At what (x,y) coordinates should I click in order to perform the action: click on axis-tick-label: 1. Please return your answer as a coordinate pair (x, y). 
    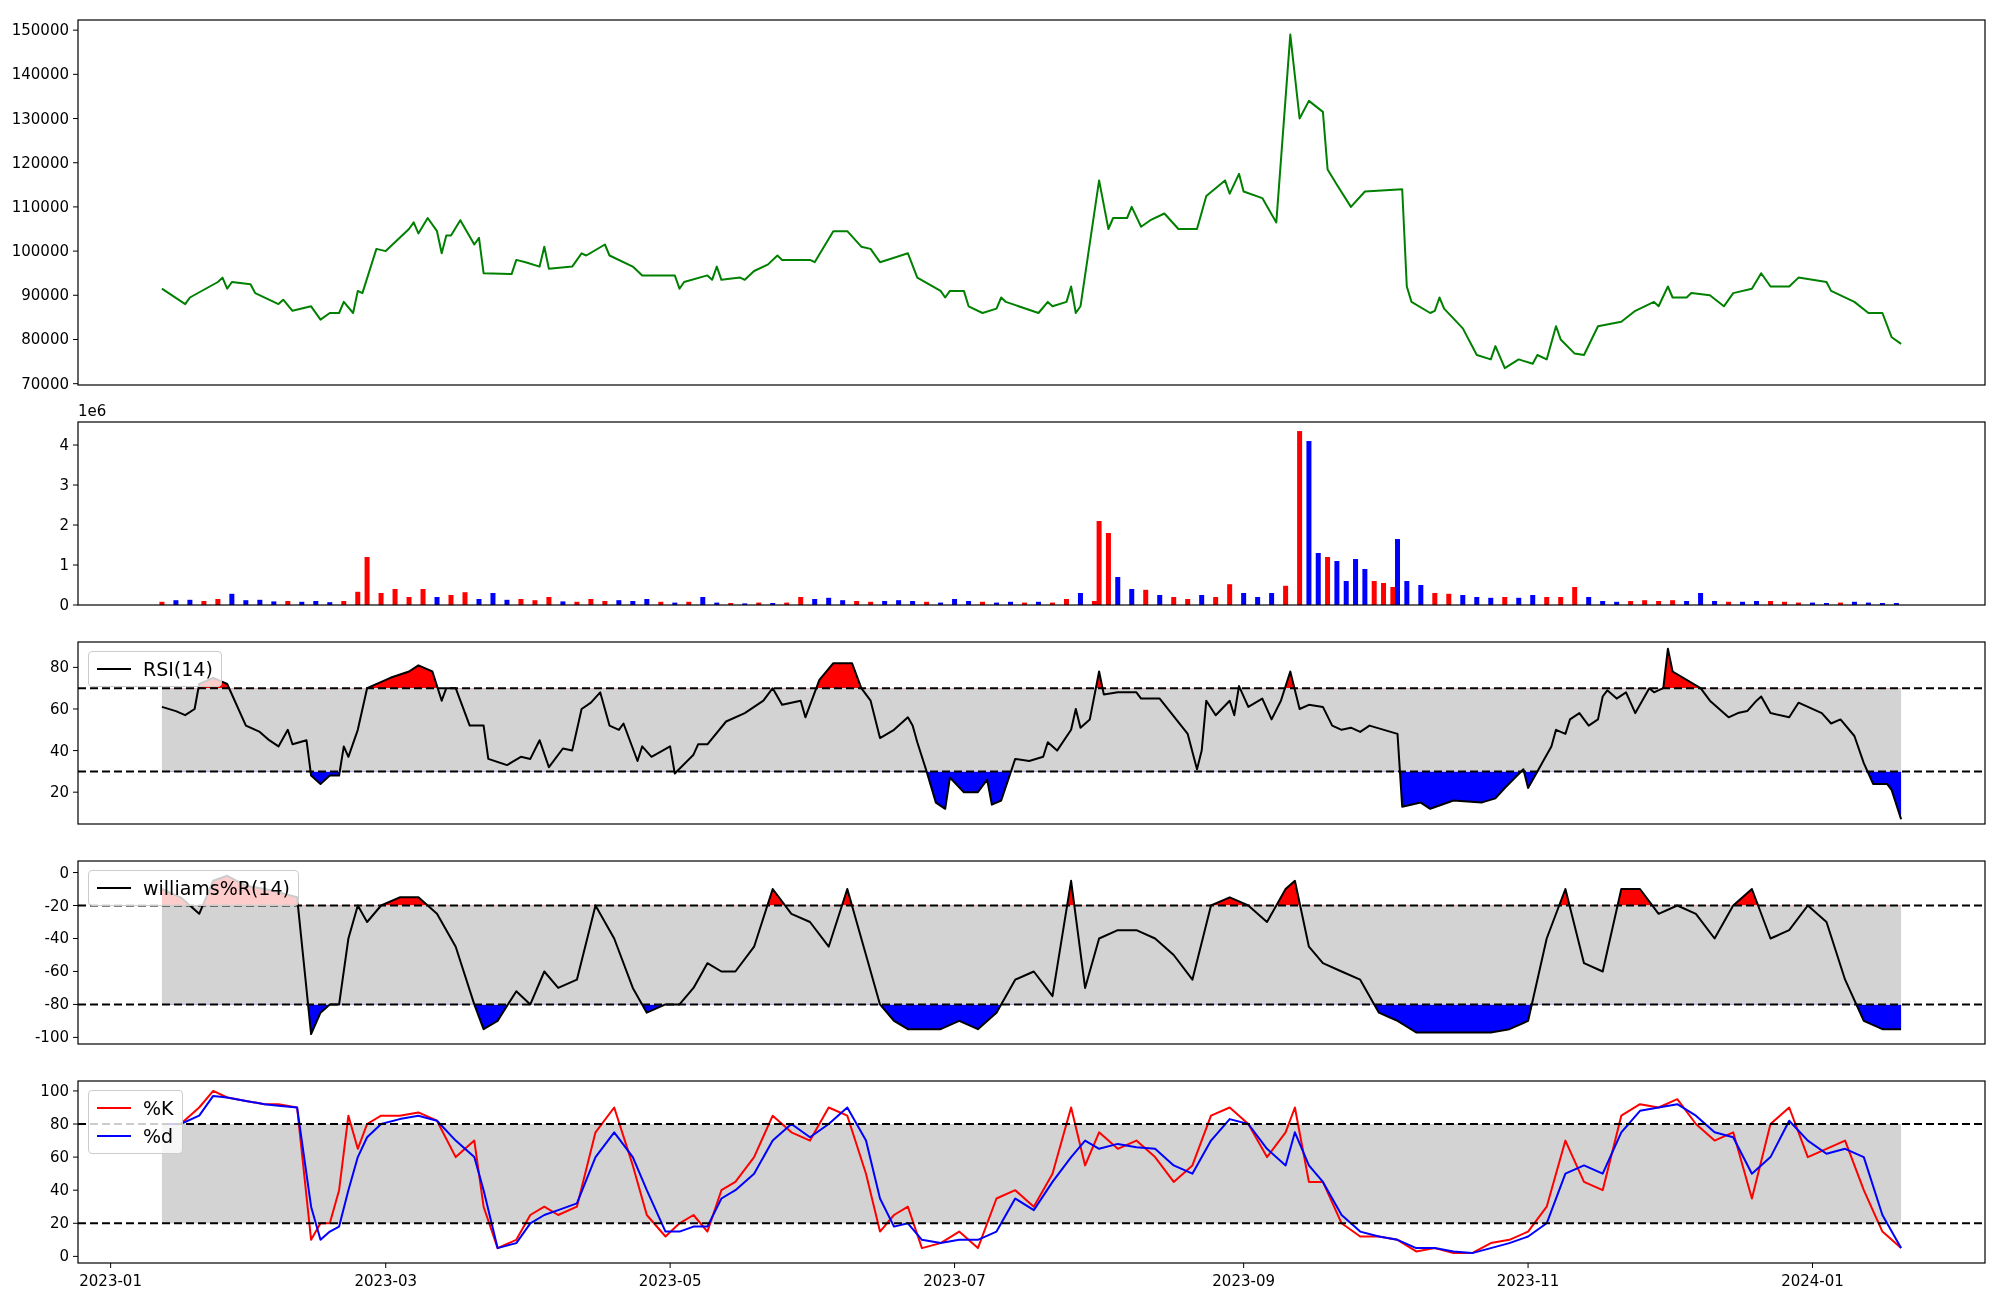
    Looking at the image, I should click on (64, 565).